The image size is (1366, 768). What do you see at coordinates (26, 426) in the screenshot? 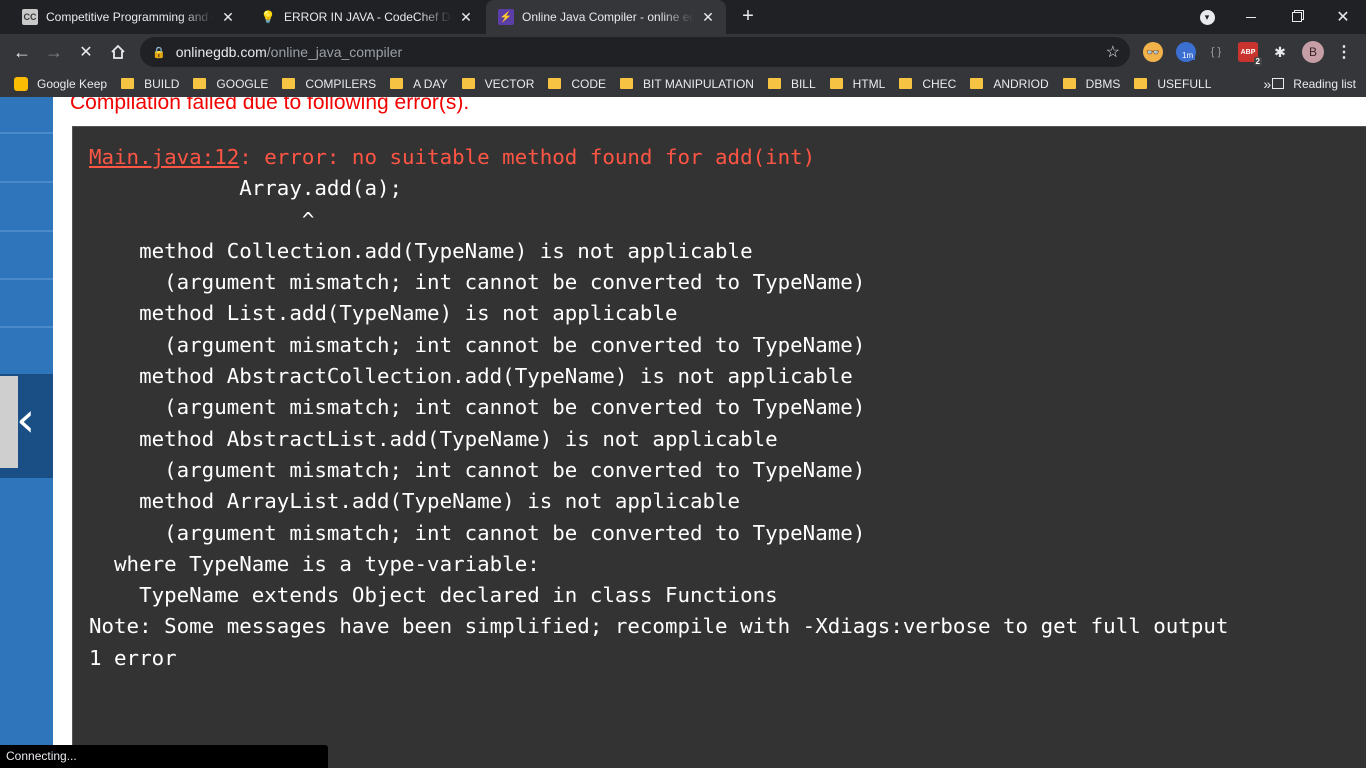
I see `sidebar-collapse-button: ‹` at bounding box center [26, 426].